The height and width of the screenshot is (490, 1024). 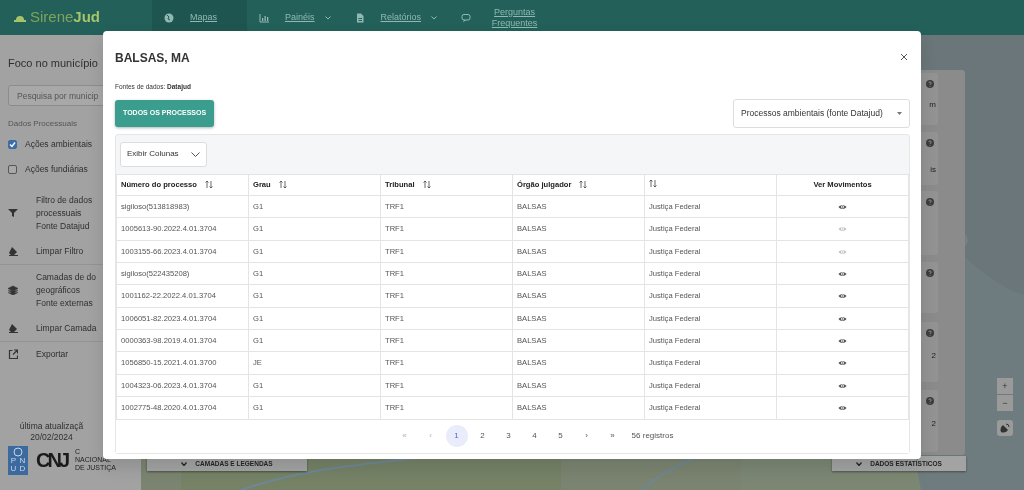 What do you see at coordinates (195, 154) in the screenshot?
I see `chevron-down-icon` at bounding box center [195, 154].